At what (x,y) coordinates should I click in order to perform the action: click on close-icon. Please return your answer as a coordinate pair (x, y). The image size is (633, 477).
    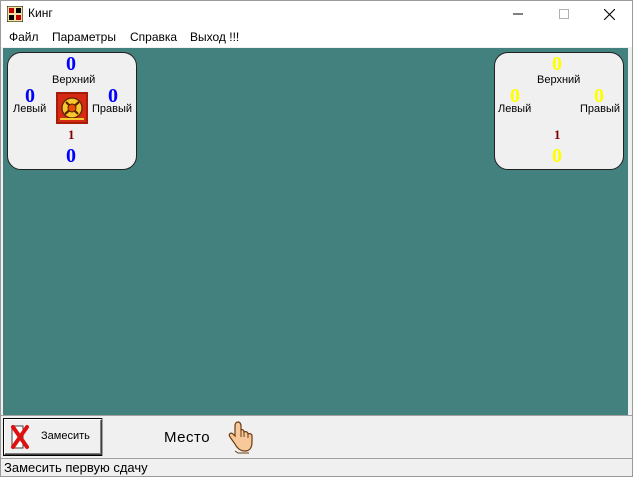
    Looking at the image, I should click on (609, 14).